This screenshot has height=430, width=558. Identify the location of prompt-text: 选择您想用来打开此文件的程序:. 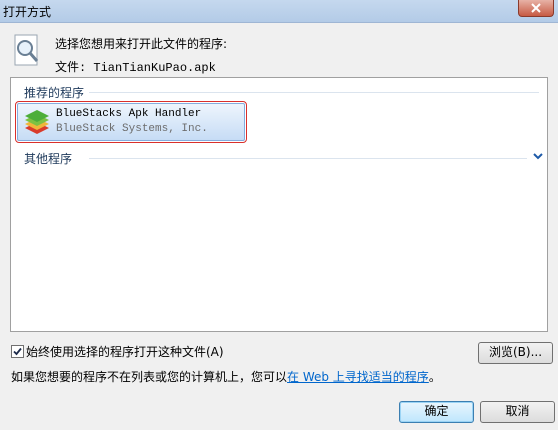
(141, 44).